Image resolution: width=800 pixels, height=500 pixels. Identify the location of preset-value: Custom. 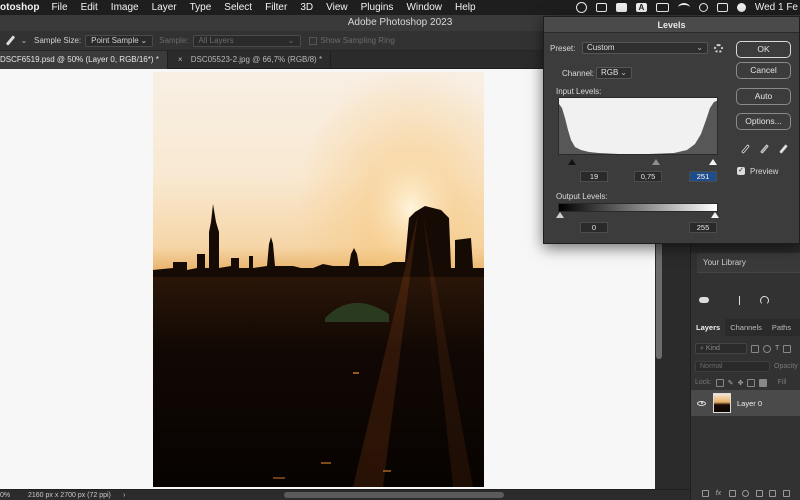
(601, 47).